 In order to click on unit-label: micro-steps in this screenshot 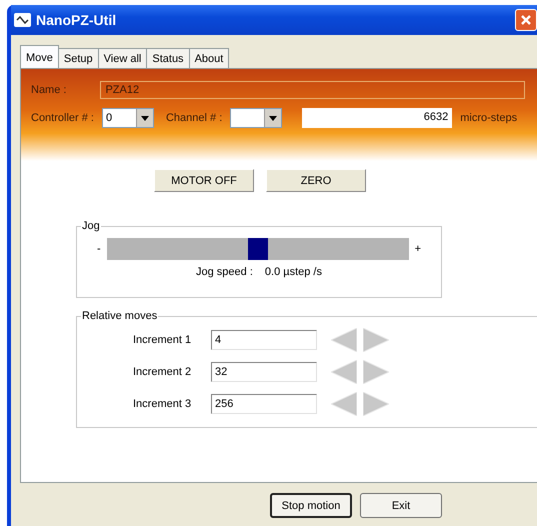, I will do `click(489, 118)`.